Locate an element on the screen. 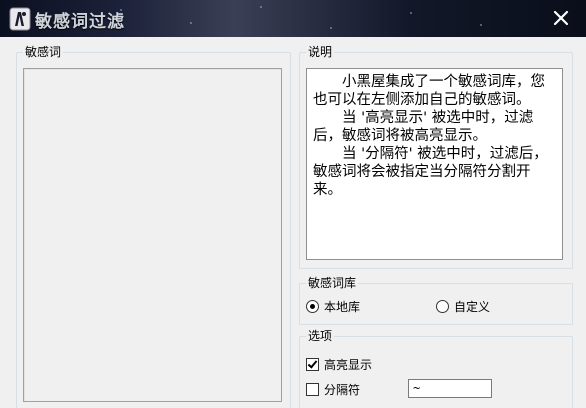 The width and height of the screenshot is (586, 408). highlight-checkbox-label: 高亮显示 is located at coordinates (348, 365).